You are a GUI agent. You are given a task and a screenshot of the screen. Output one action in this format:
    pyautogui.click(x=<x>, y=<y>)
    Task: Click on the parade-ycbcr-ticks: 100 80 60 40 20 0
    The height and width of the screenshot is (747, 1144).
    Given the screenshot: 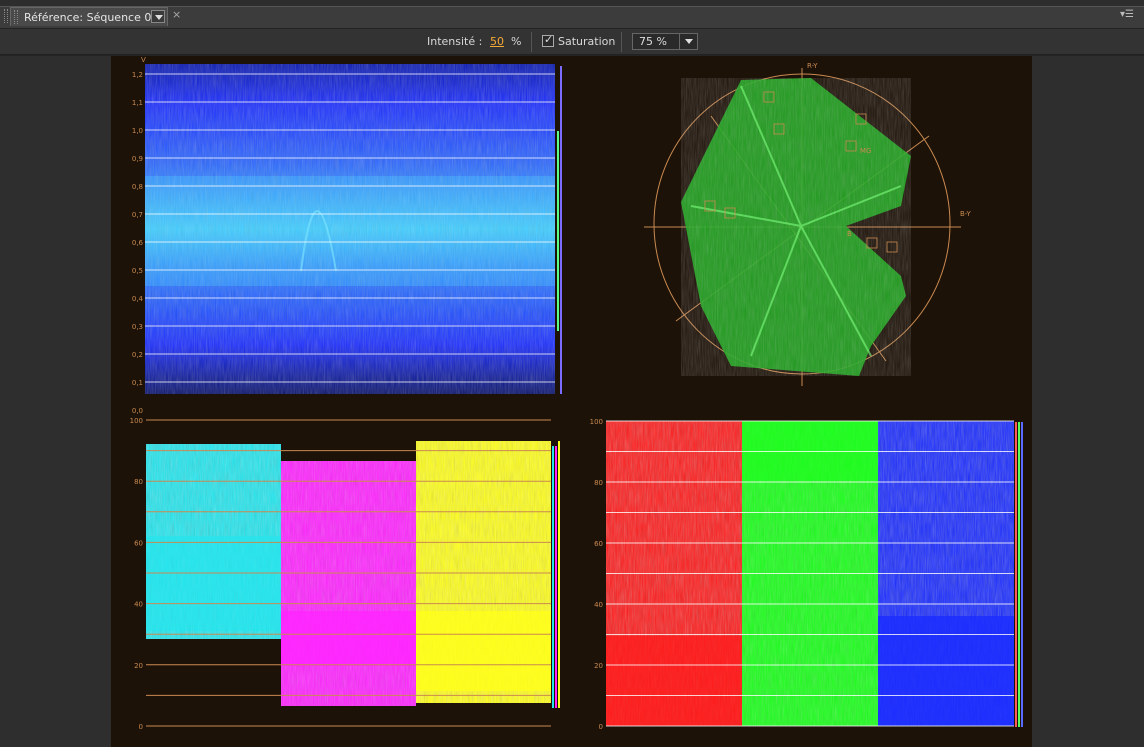 What is the action you would take?
    pyautogui.click(x=136, y=574)
    